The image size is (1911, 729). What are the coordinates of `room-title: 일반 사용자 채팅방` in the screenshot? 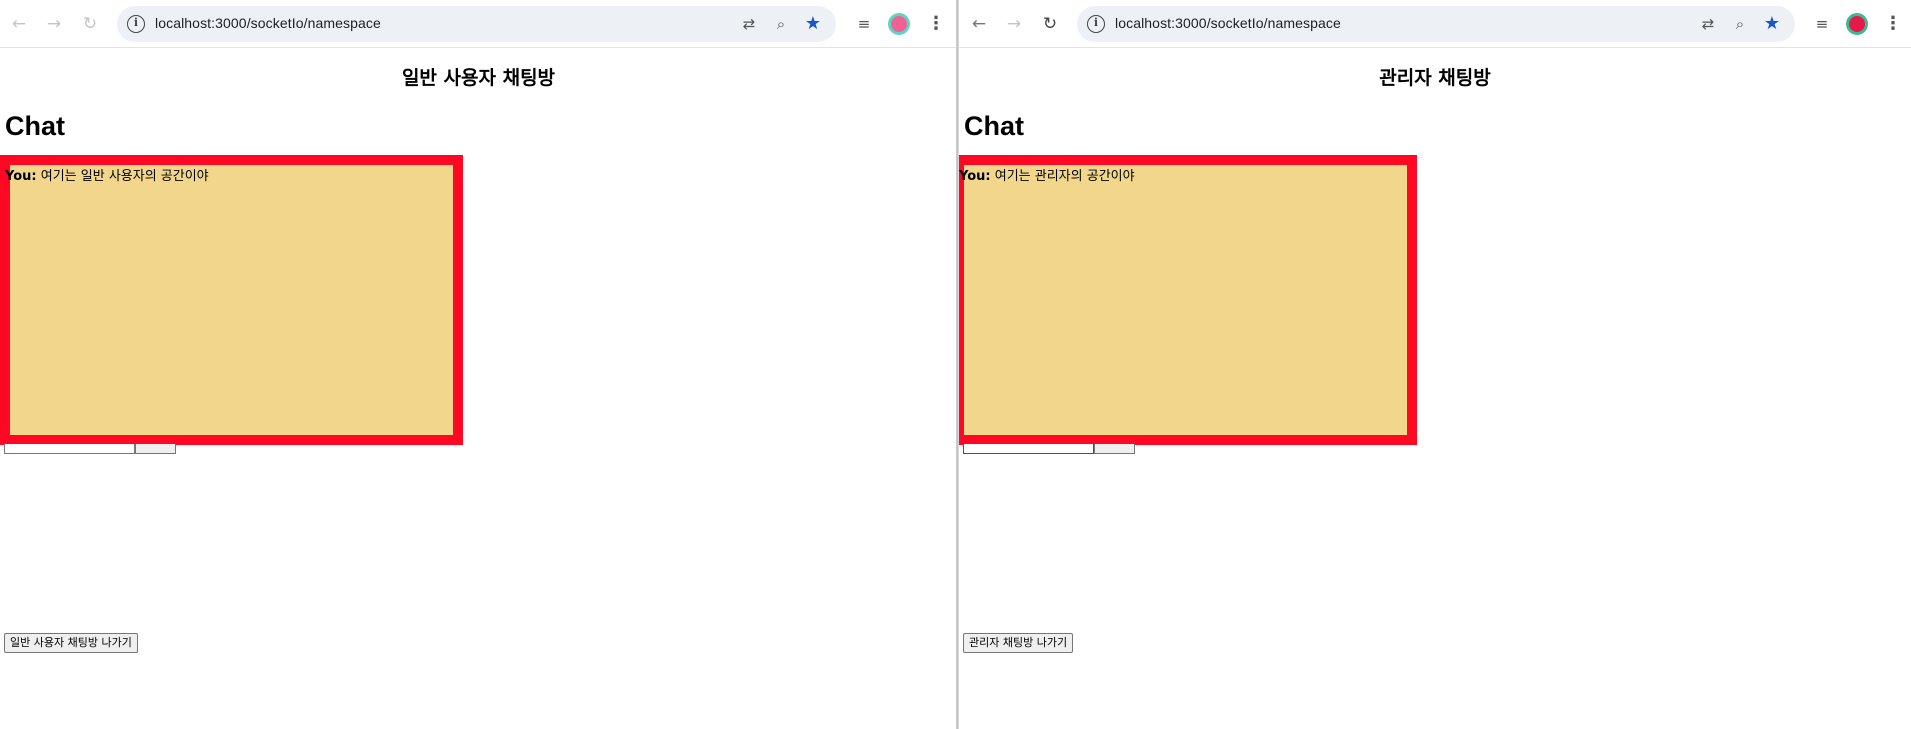 It's located at (478, 78).